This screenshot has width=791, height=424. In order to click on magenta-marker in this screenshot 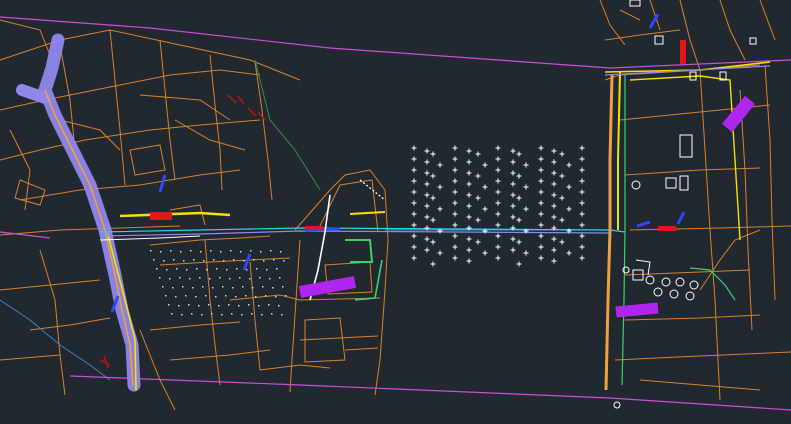, I will do `click(637, 310)`.